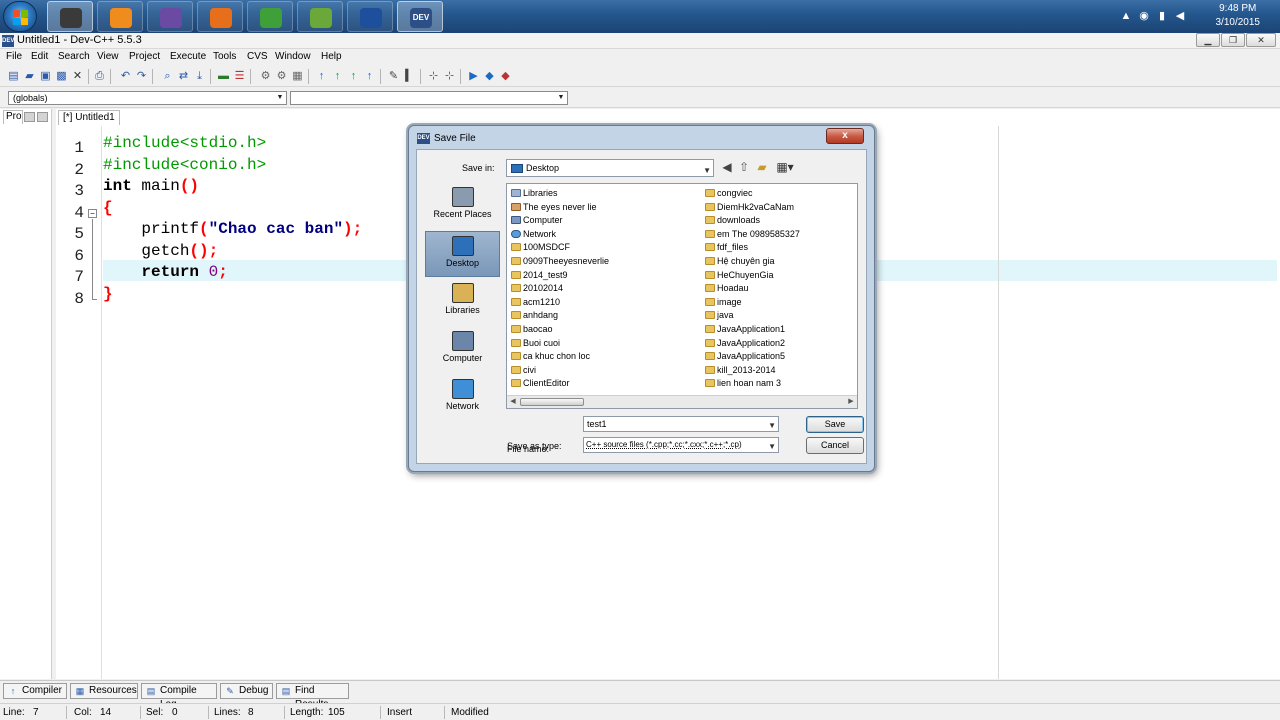 The width and height of the screenshot is (1280, 720). I want to click on file-item: Hoadau, so click(726, 288).